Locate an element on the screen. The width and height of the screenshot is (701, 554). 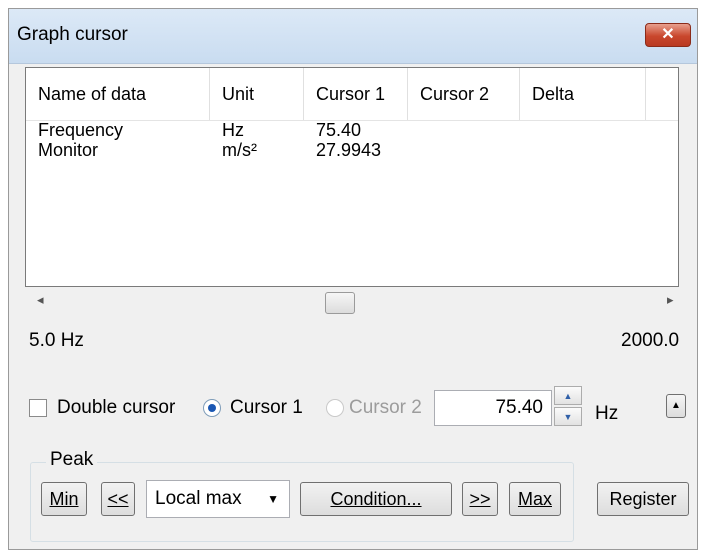
cell-cursor1: 75.40 is located at coordinates (339, 130).